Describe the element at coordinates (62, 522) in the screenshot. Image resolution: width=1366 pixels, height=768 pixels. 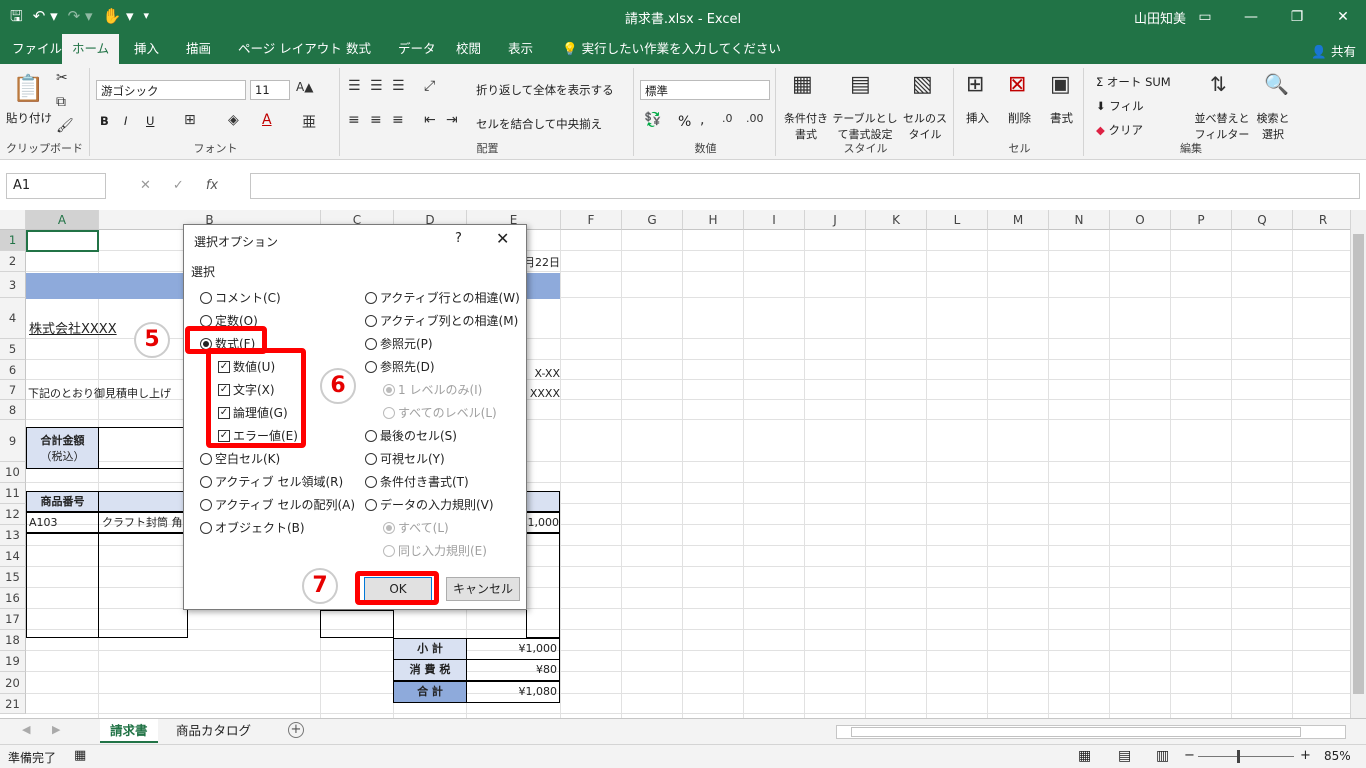
I see `item-code-cell: A103` at that location.